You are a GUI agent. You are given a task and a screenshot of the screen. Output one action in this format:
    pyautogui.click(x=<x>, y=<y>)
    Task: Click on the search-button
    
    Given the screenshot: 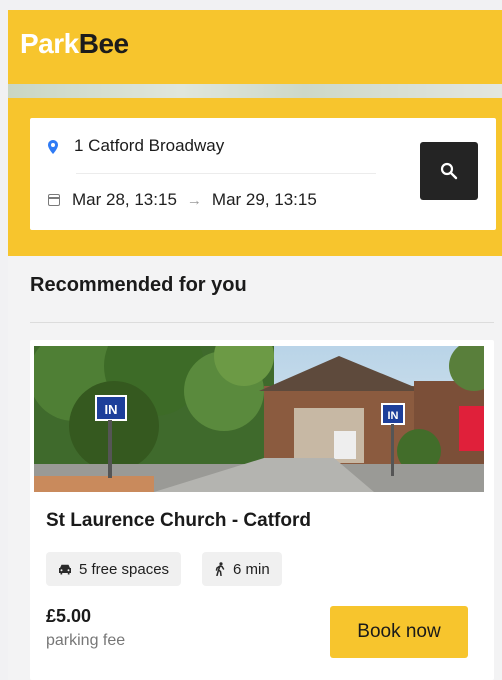 What is the action you would take?
    pyautogui.click(x=449, y=171)
    